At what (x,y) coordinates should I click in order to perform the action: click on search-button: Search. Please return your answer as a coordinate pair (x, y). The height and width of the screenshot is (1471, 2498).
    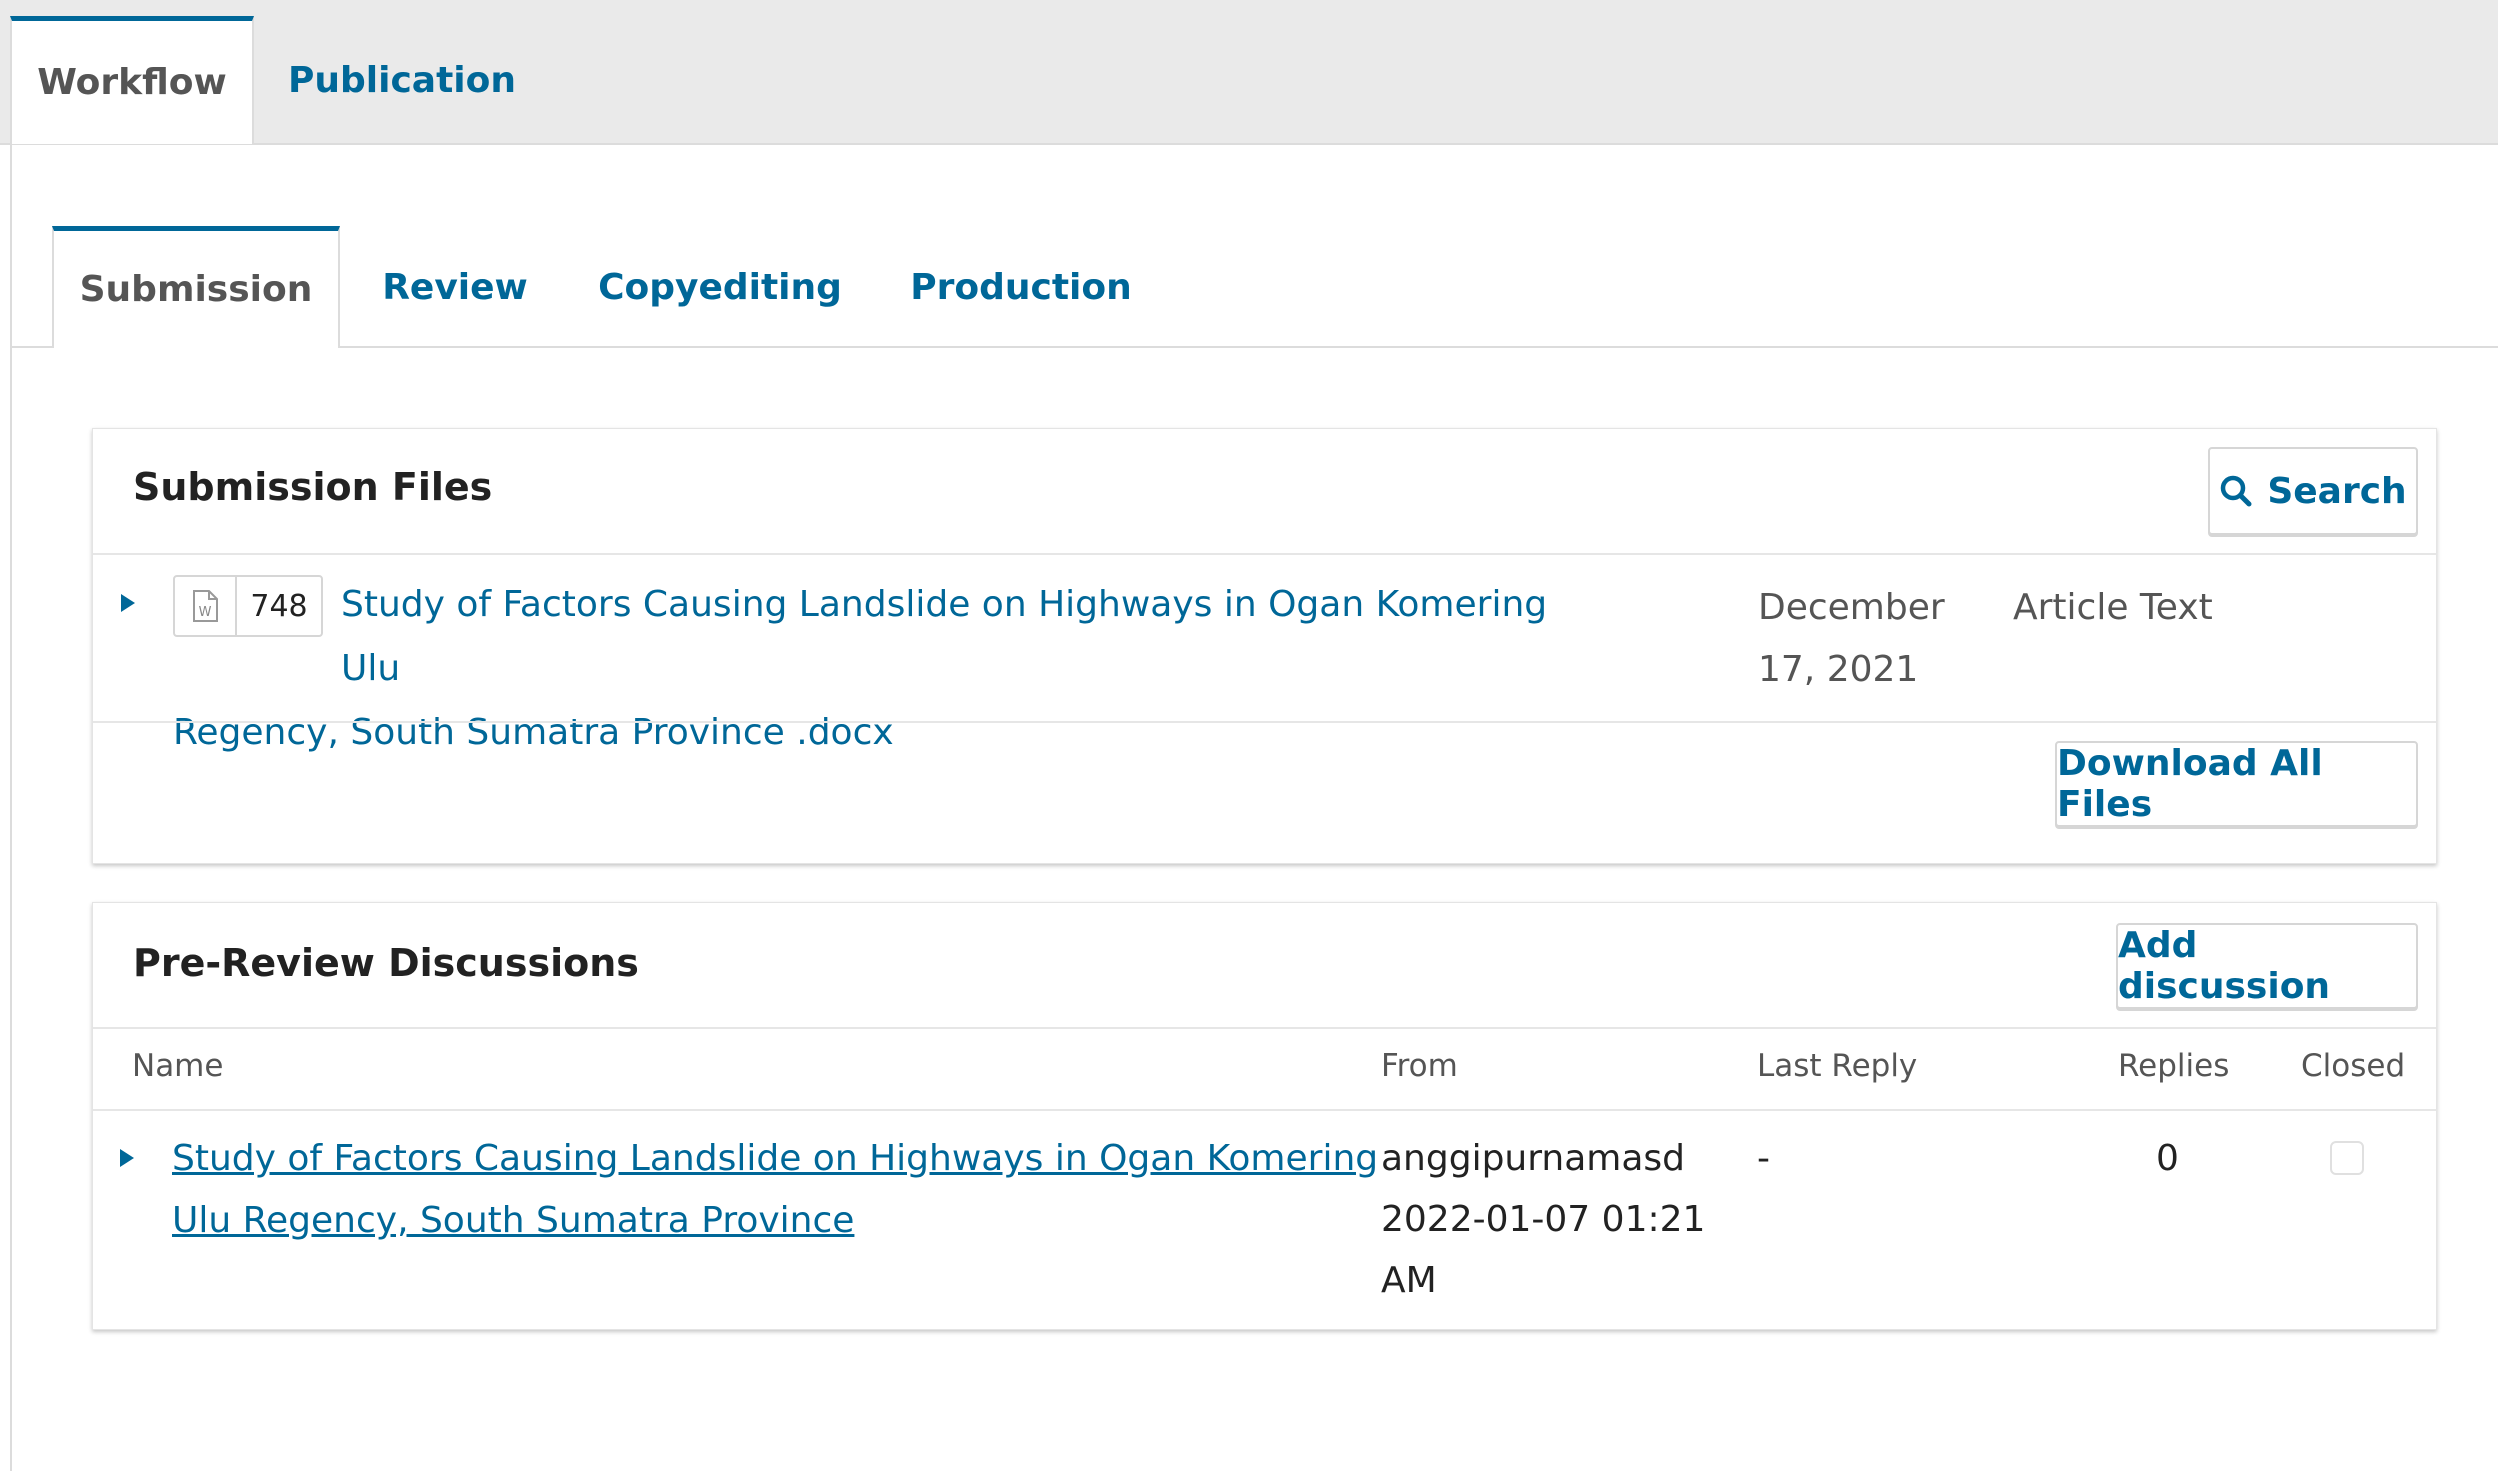
    Looking at the image, I should click on (2313, 491).